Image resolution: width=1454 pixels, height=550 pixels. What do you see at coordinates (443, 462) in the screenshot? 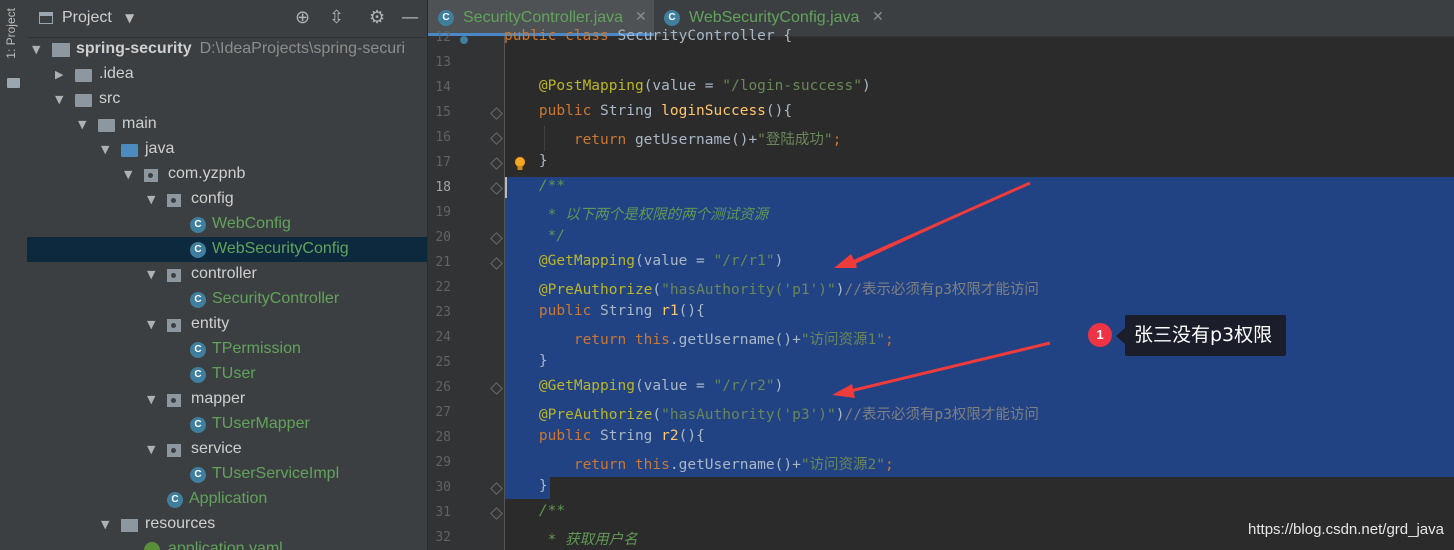
I see `line-number: 29` at bounding box center [443, 462].